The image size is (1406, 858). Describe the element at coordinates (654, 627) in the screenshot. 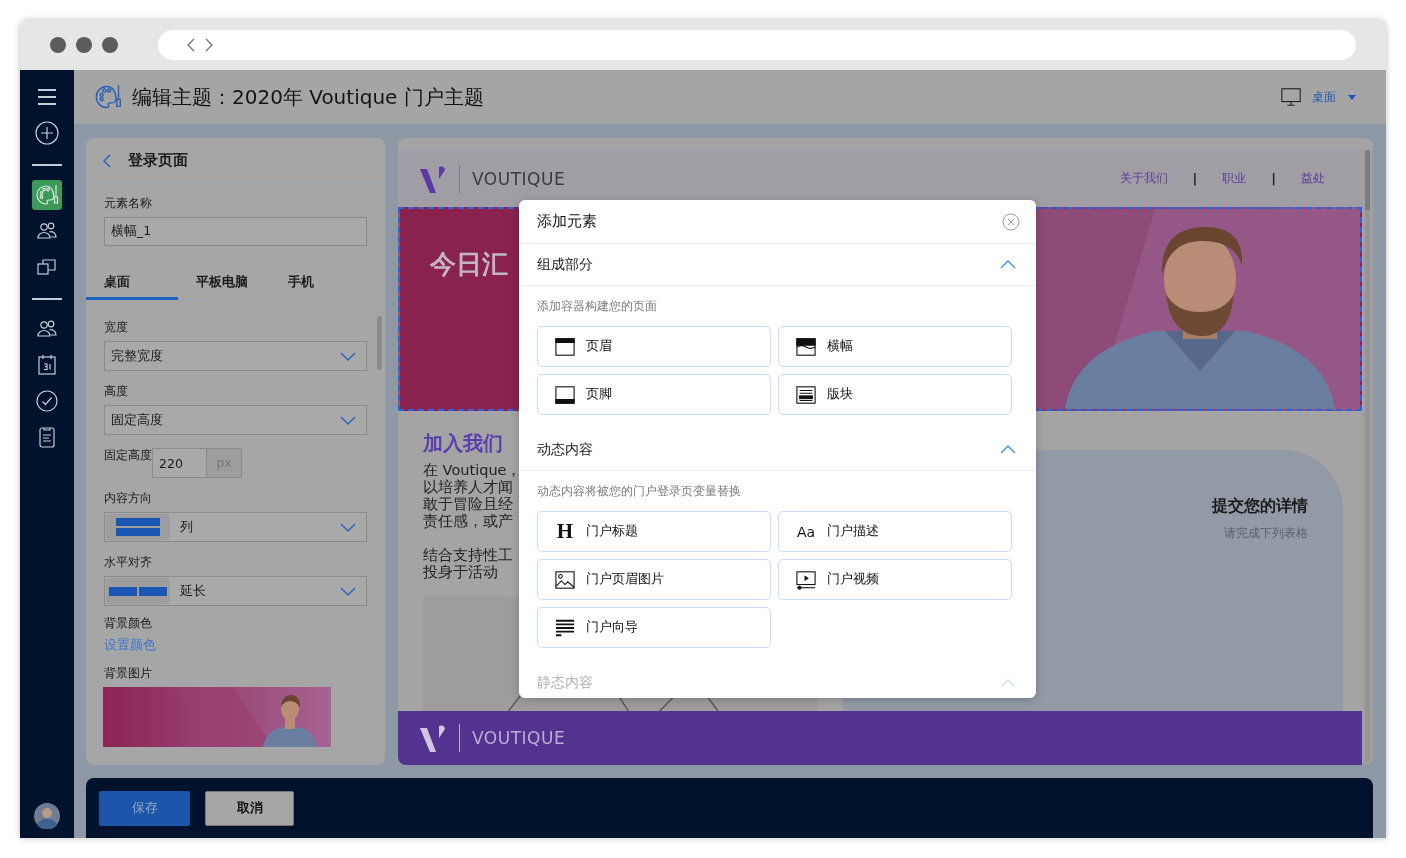

I see `element-option: 门户向导` at that location.